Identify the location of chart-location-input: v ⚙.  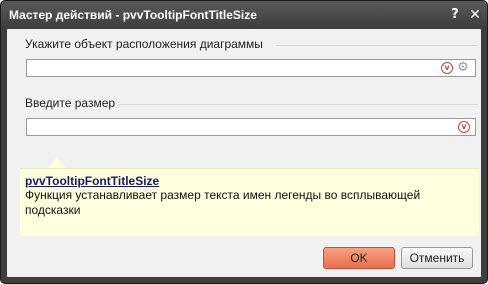
(251, 68).